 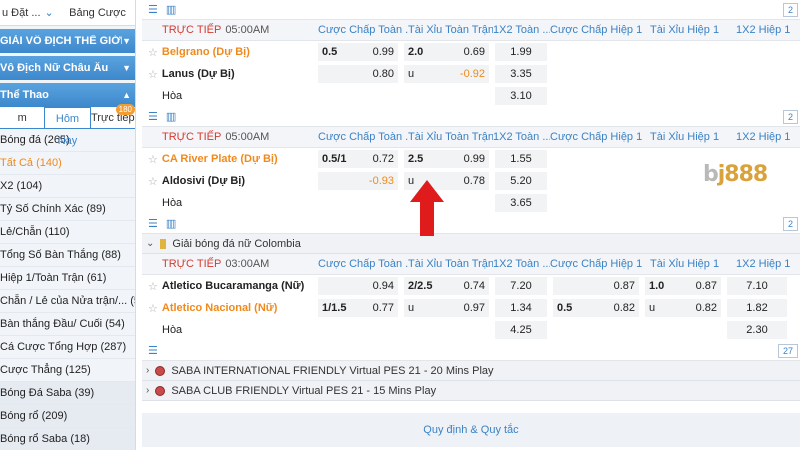 I want to click on odds-cell: 1/1.5 0.77, so click(x=358, y=308).